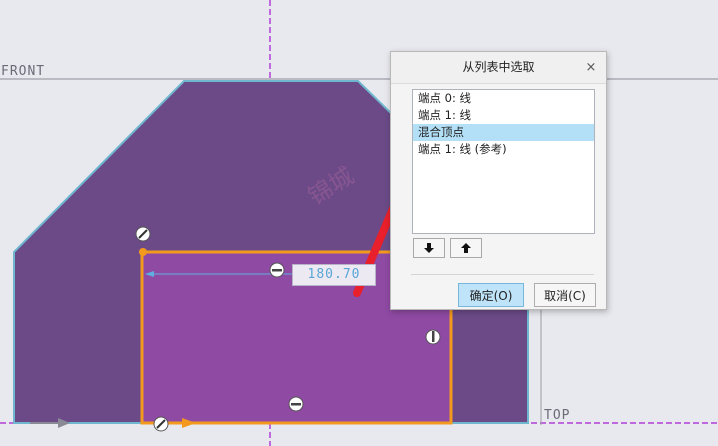 The width and height of the screenshot is (718, 446). I want to click on dialog-title-bar: 从列表中选取 ×, so click(498, 68).